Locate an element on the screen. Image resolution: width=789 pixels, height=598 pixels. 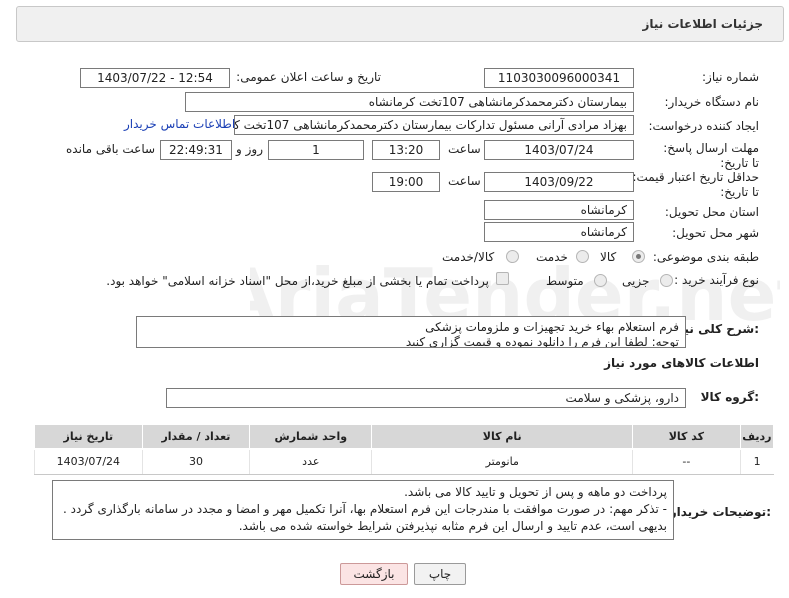
goods-group-label: گروه کالا: is located at coordinates (729, 397).